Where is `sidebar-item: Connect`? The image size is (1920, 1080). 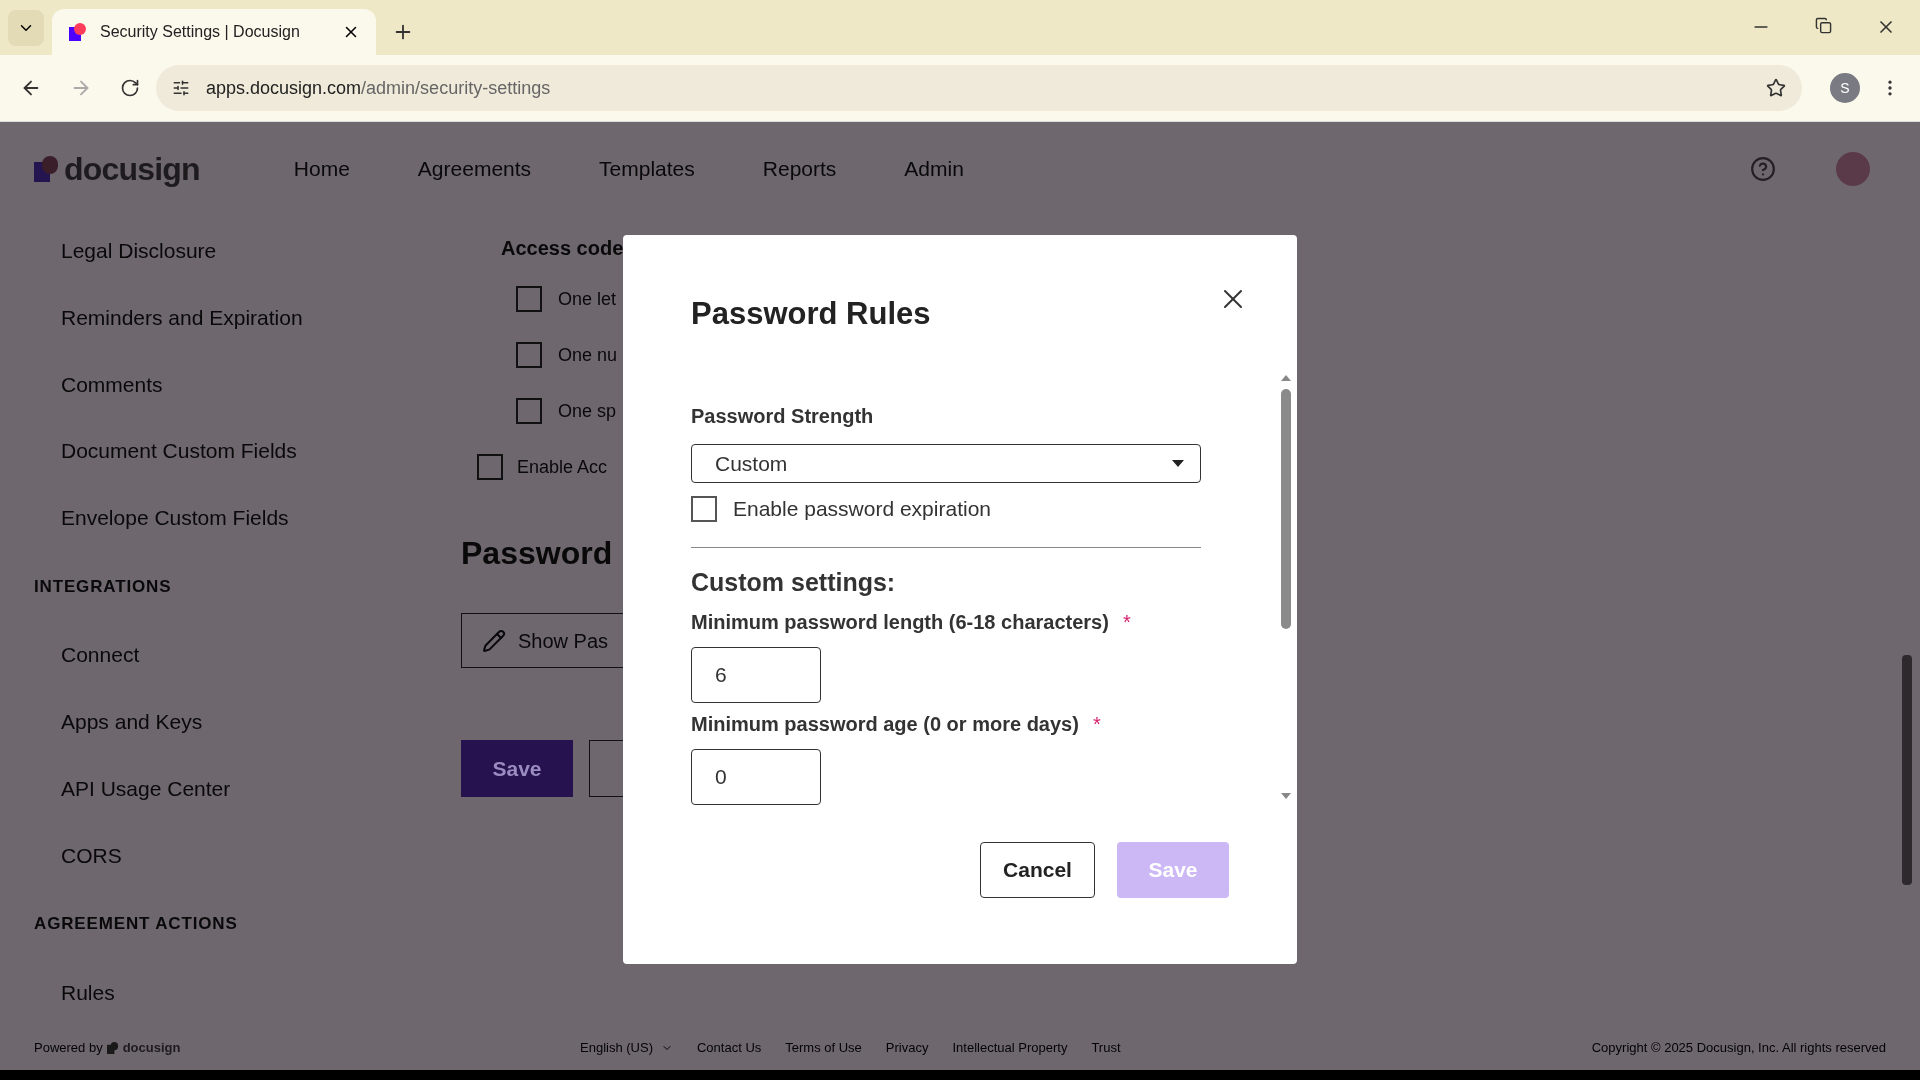 sidebar-item: Connect is located at coordinates (217, 655).